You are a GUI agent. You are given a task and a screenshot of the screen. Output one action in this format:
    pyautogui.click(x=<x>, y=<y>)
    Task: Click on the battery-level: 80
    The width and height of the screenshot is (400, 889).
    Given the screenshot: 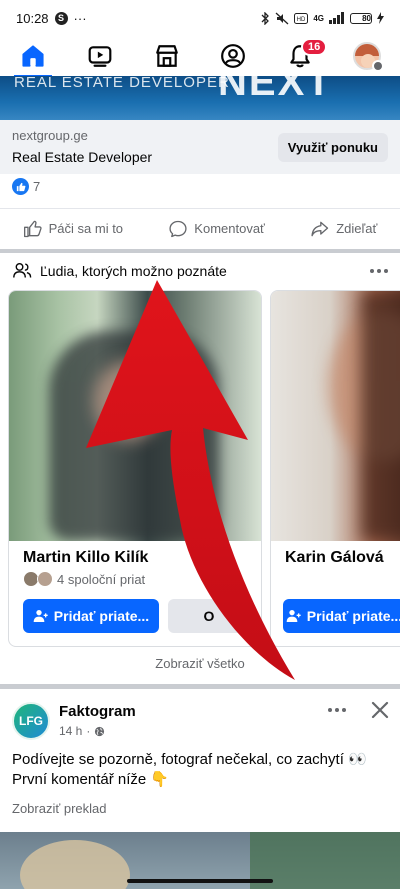 What is the action you would take?
    pyautogui.click(x=366, y=18)
    